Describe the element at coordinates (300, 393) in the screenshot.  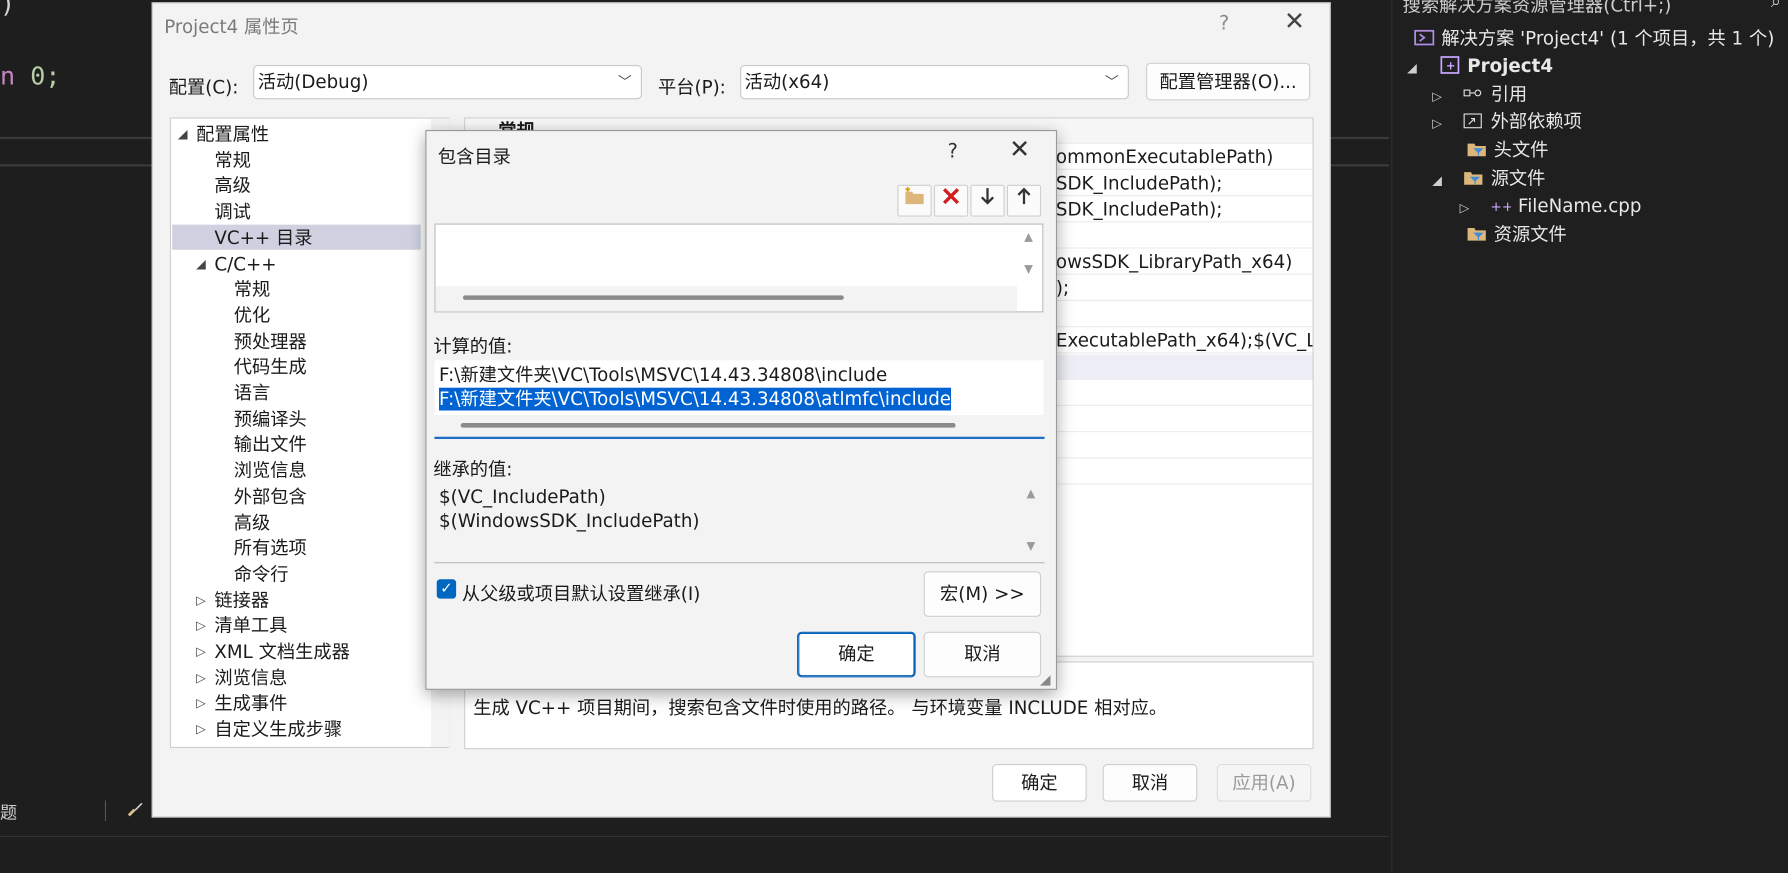
I see `tree-item: 语言` at that location.